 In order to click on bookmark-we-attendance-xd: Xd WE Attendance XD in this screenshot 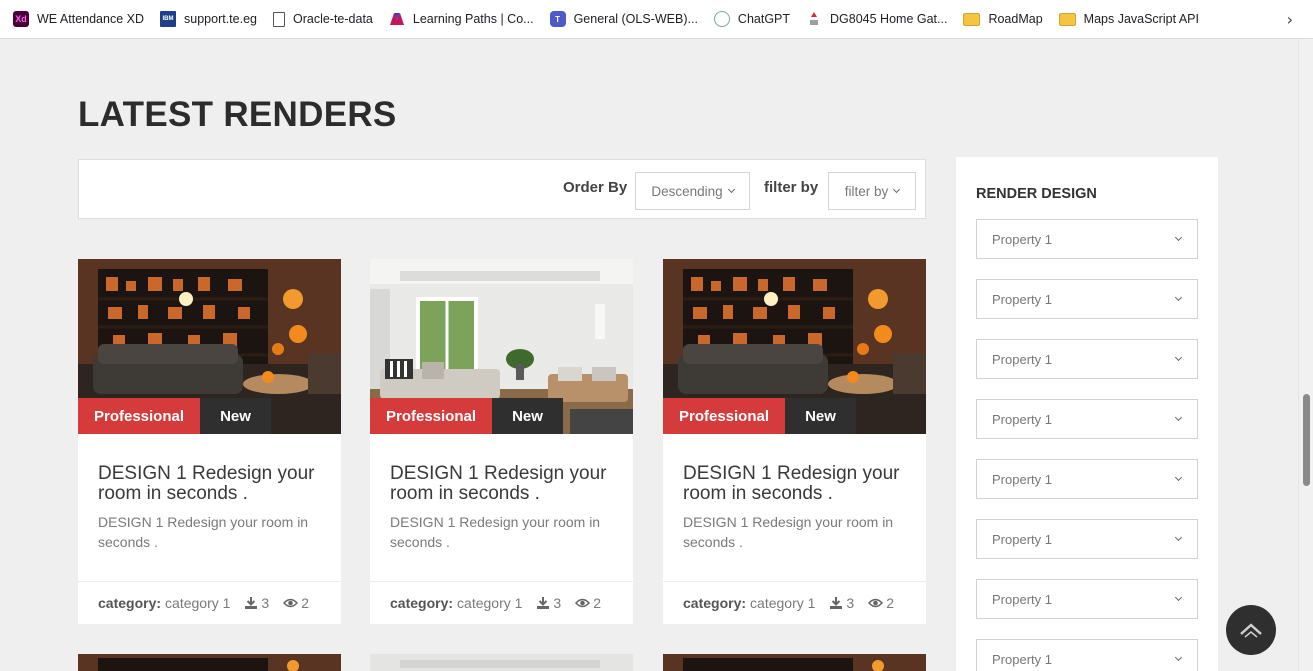, I will do `click(78, 19)`.